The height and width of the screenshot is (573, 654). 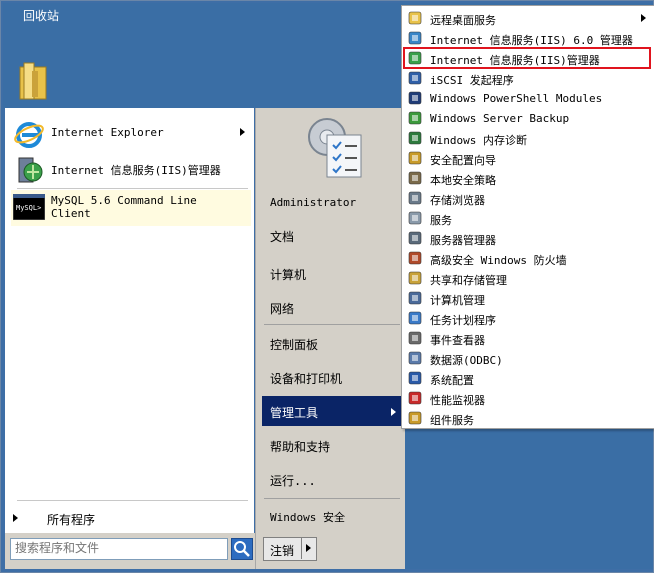 What do you see at coordinates (335, 148) in the screenshot?
I see `admin-tools-icon` at bounding box center [335, 148].